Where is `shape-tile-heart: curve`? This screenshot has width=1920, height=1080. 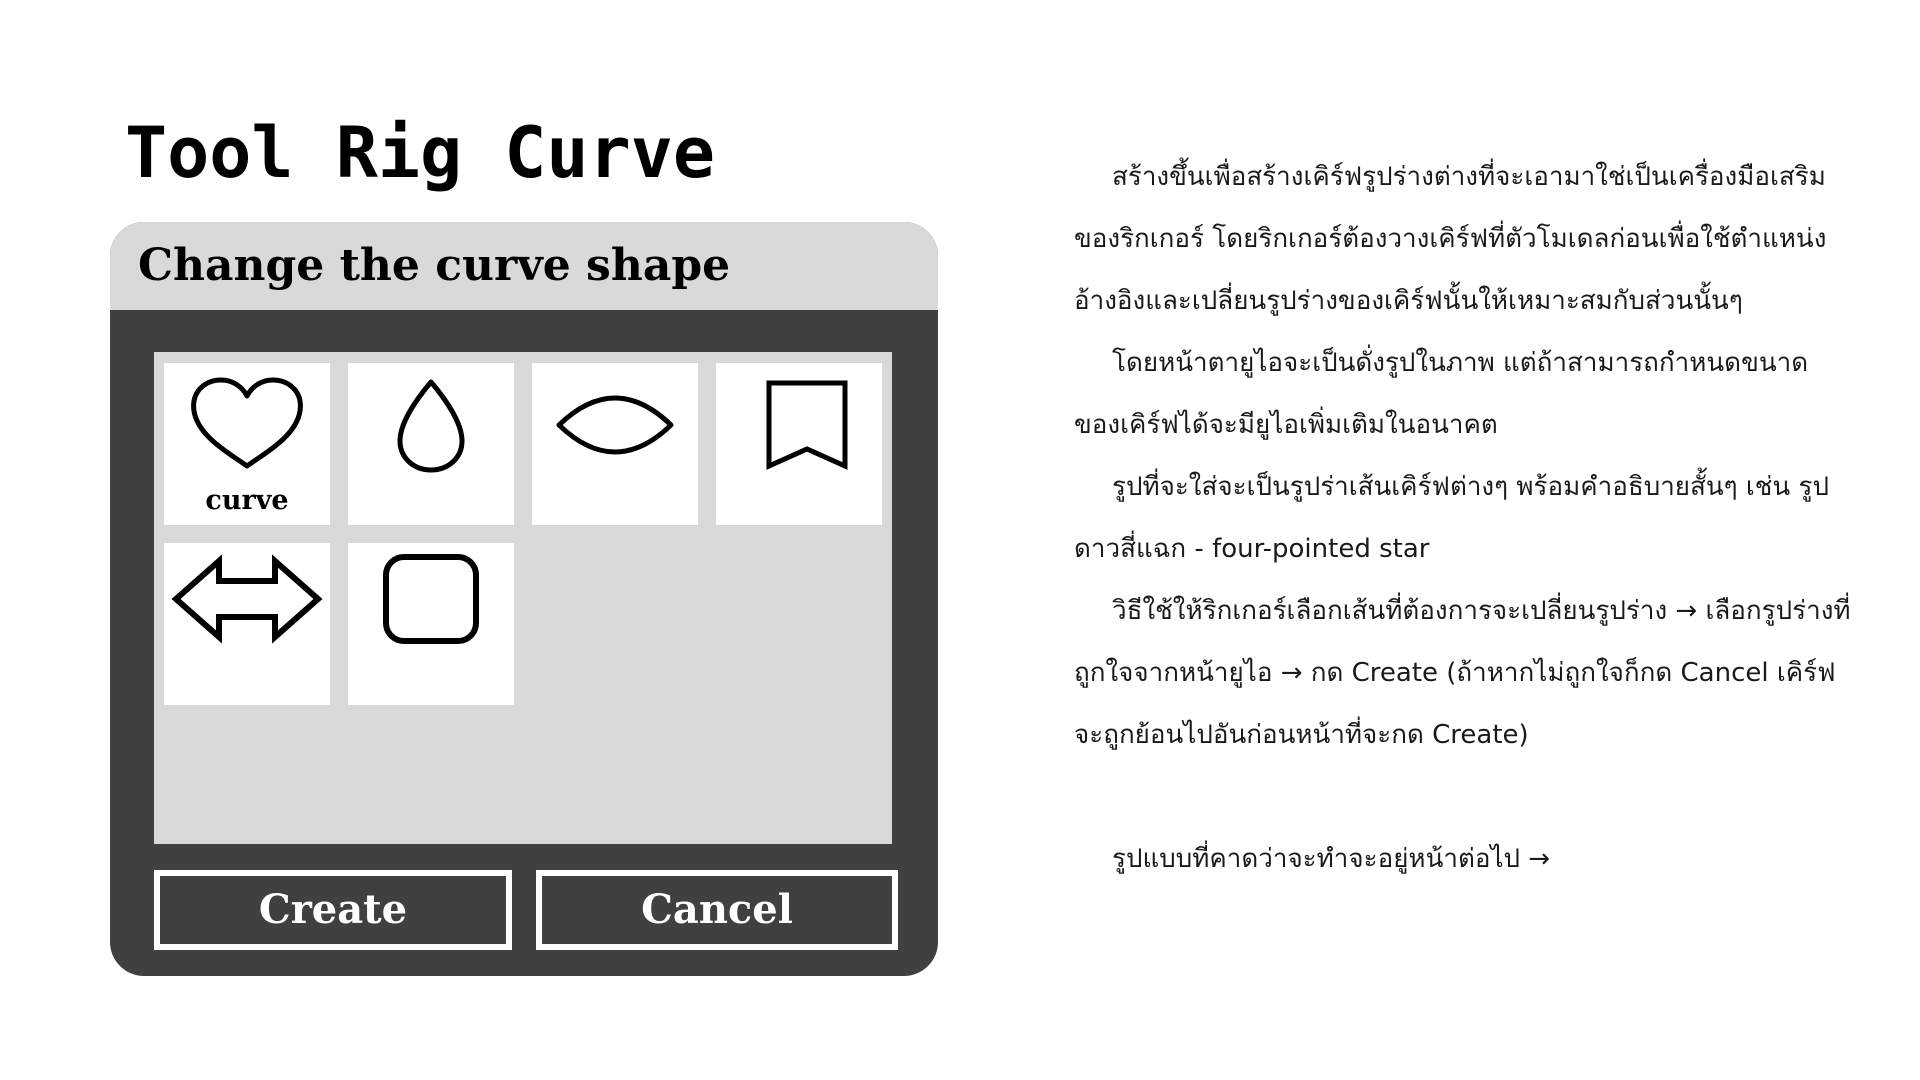
shape-tile-heart: curve is located at coordinates (247, 444).